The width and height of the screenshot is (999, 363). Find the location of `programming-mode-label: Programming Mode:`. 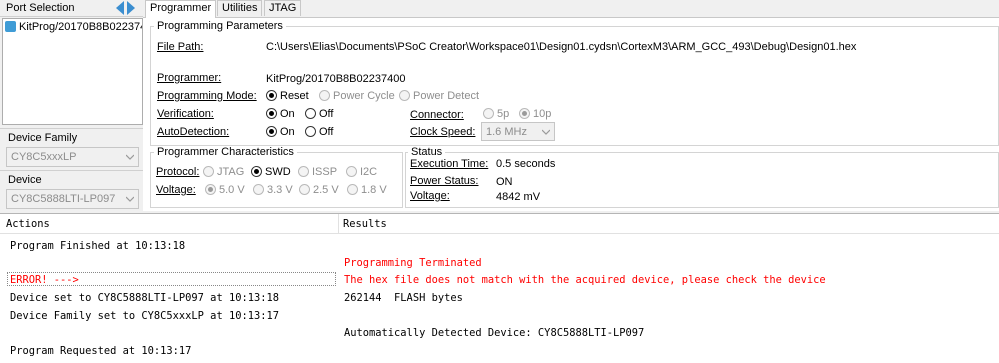

programming-mode-label: Programming Mode: is located at coordinates (207, 96).